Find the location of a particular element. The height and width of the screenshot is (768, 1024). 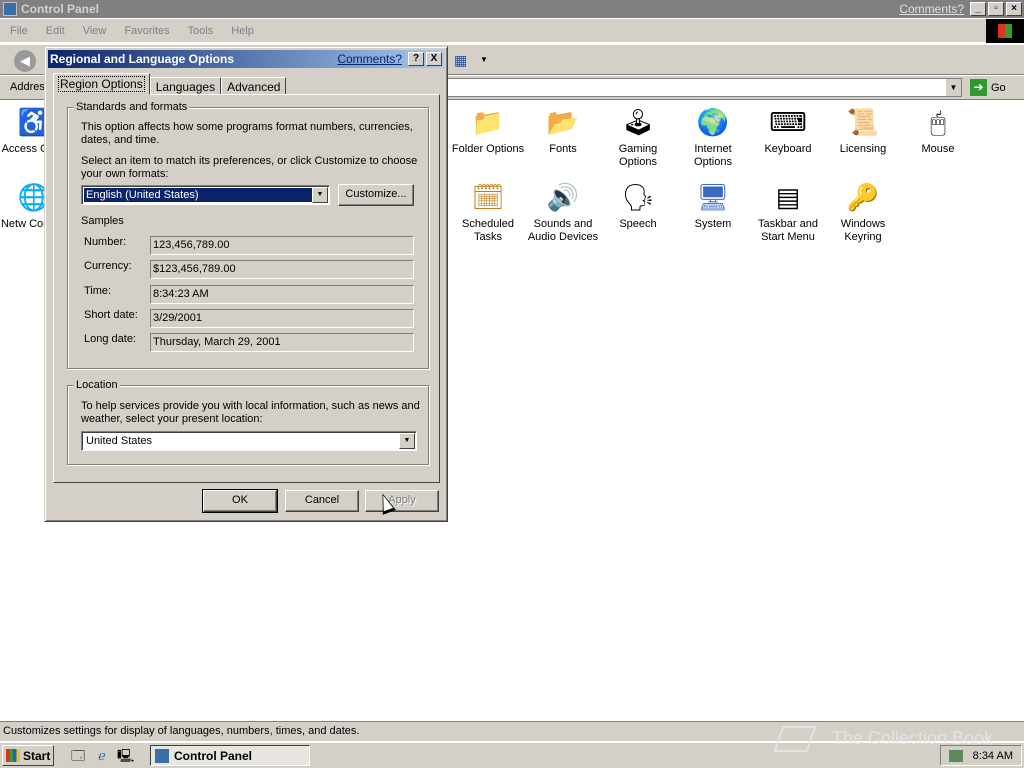

cp-item-internet-options: 🌍 Internet Options is located at coordinates (713, 137).